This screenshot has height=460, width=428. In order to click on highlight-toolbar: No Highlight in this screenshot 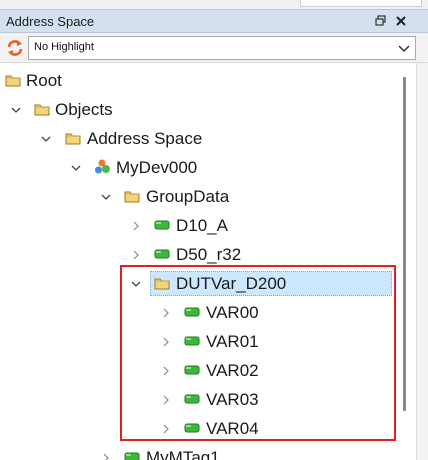, I will do `click(214, 48)`.